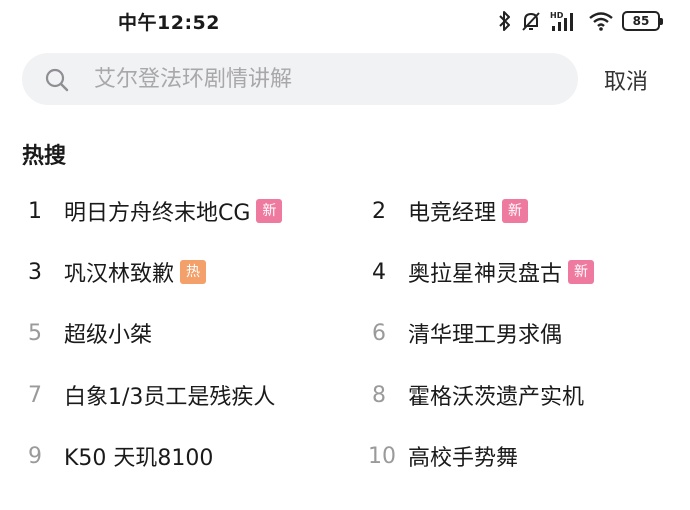 The height and width of the screenshot is (510, 690). Describe the element at coordinates (626, 80) in the screenshot. I see `cancel-button: 取消` at that location.